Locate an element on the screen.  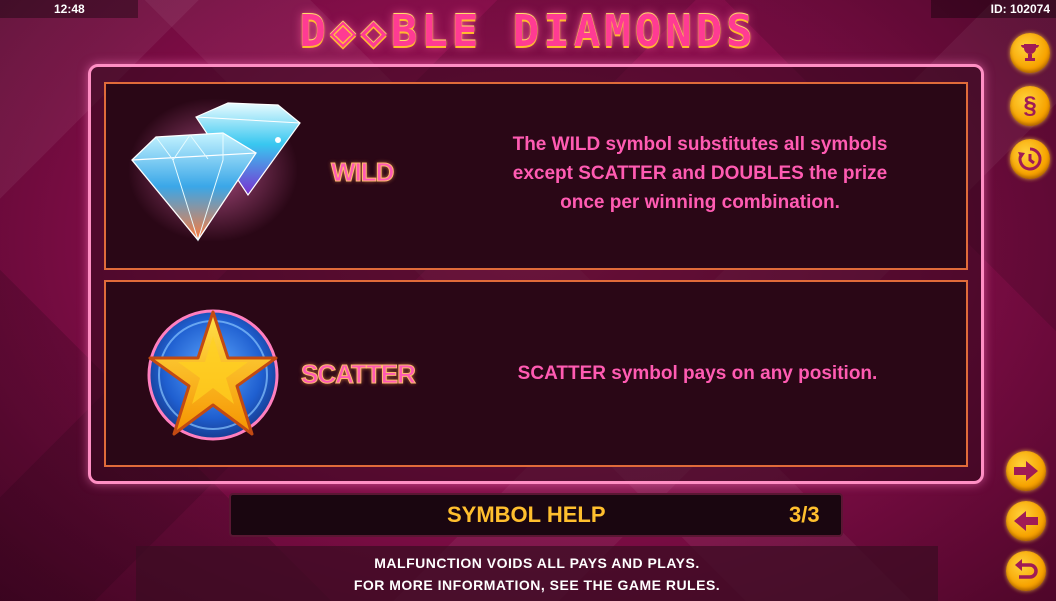
arrow-right-icon is located at coordinates (1026, 471).